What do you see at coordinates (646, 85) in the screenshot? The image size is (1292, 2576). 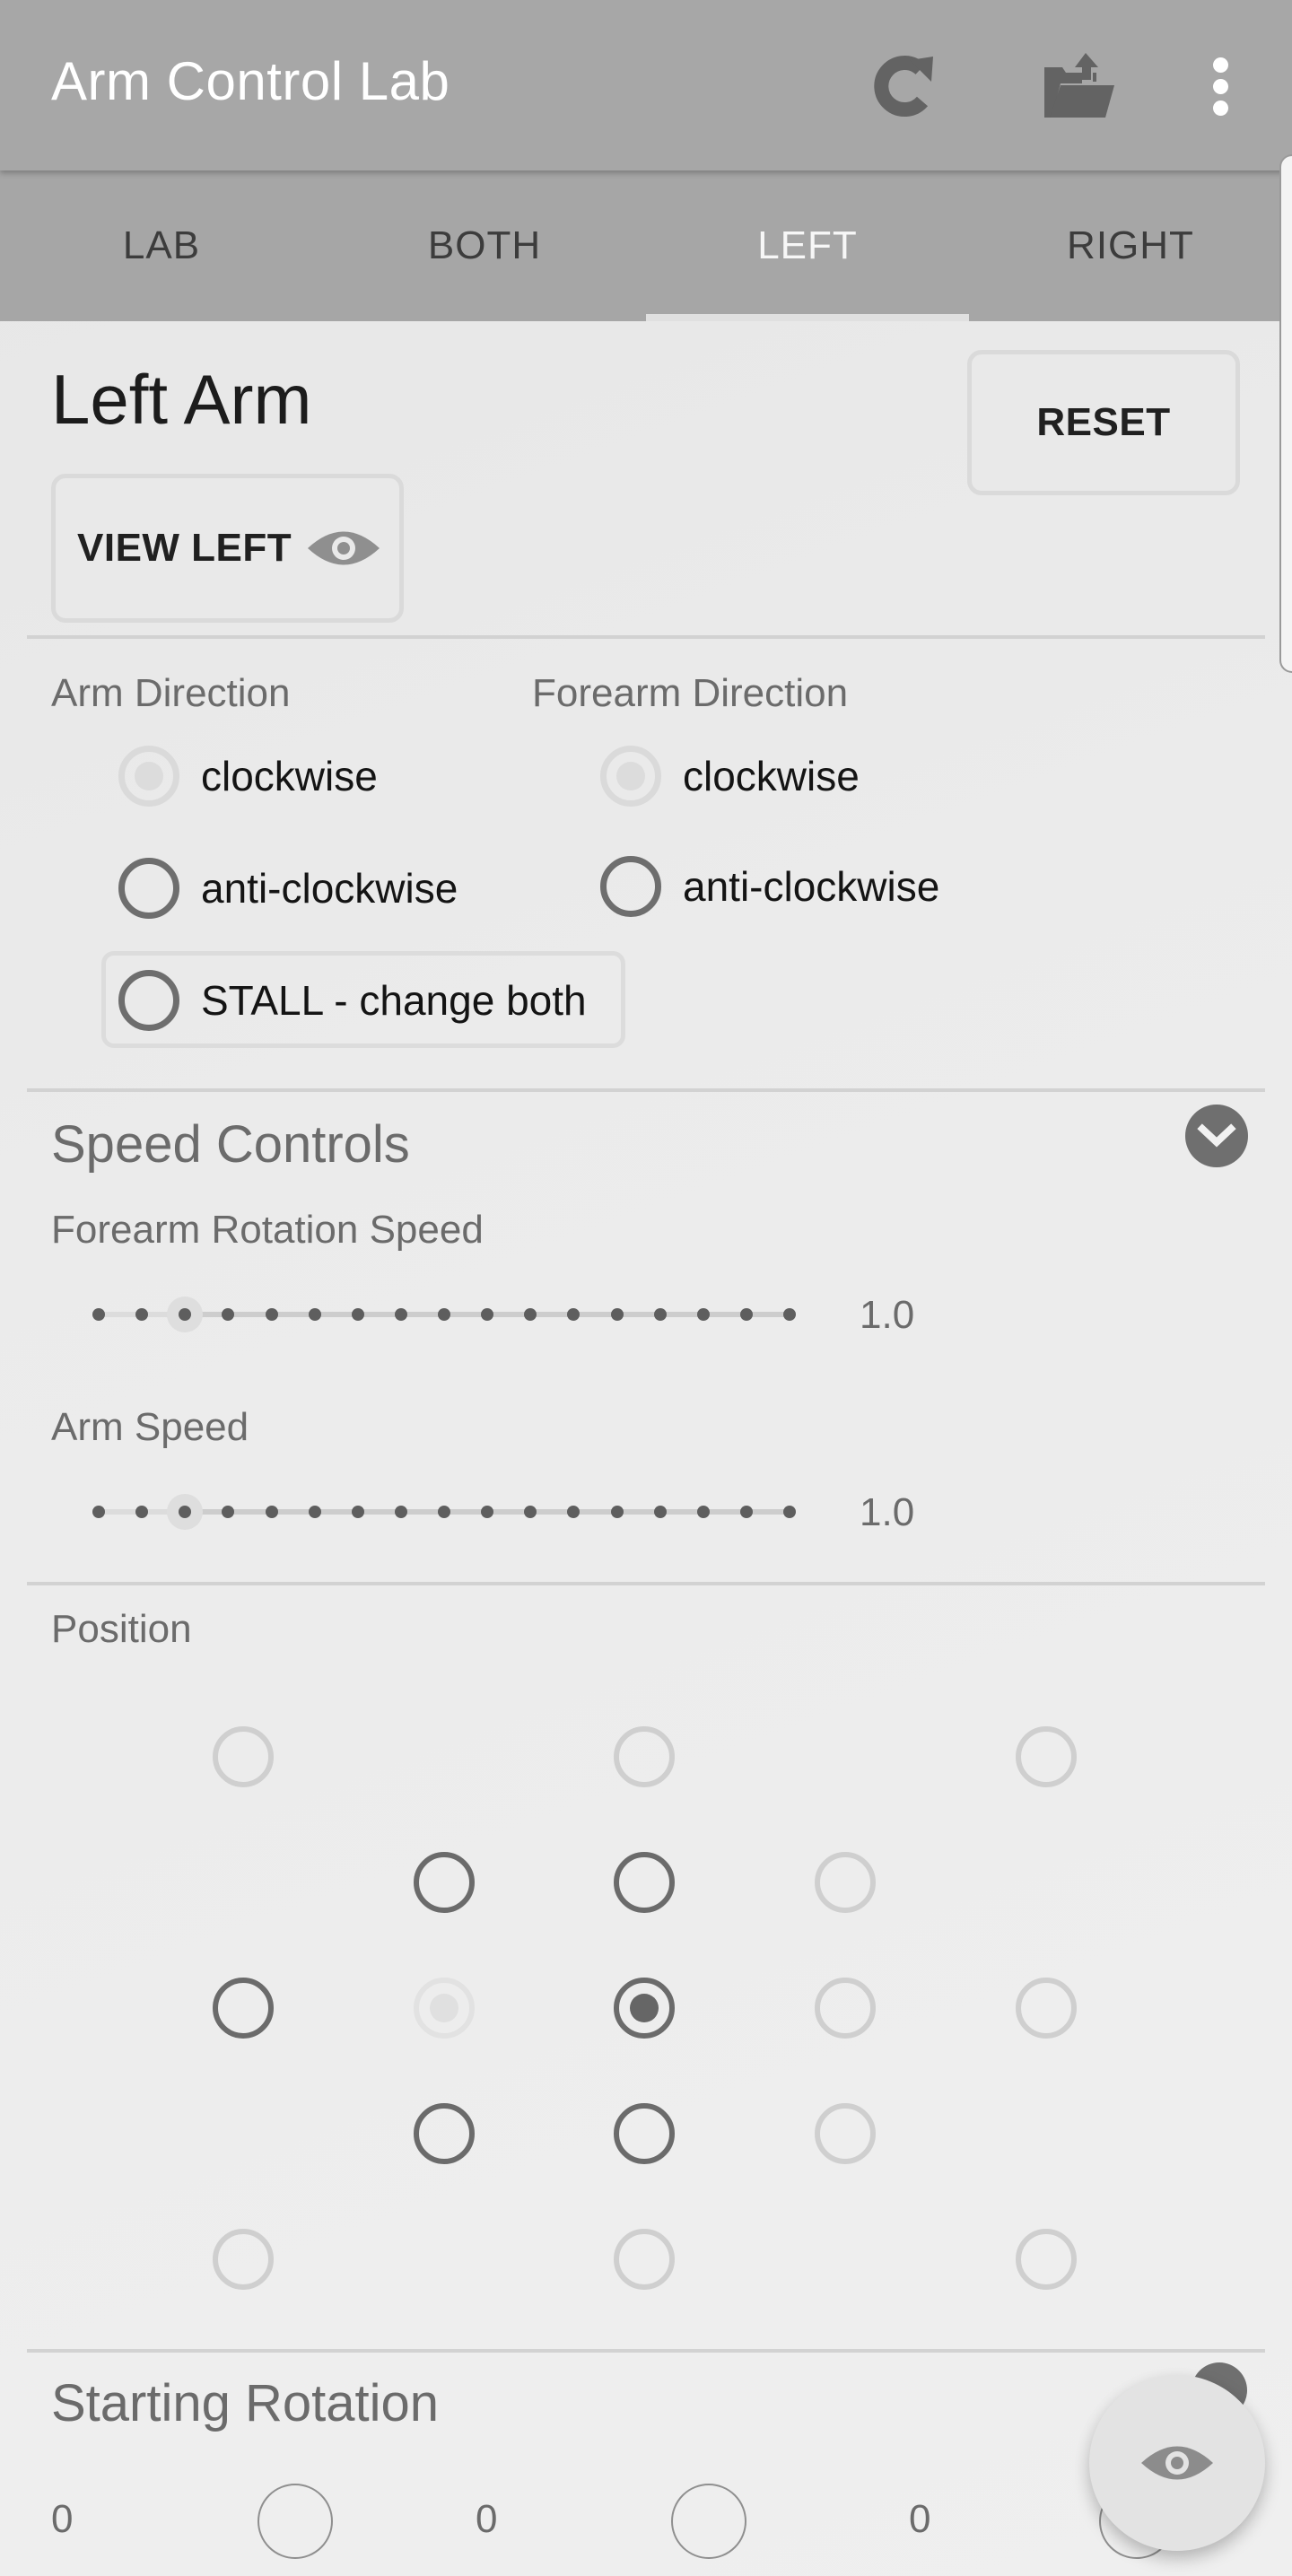 I see `app-bar: Arm Control Lab` at bounding box center [646, 85].